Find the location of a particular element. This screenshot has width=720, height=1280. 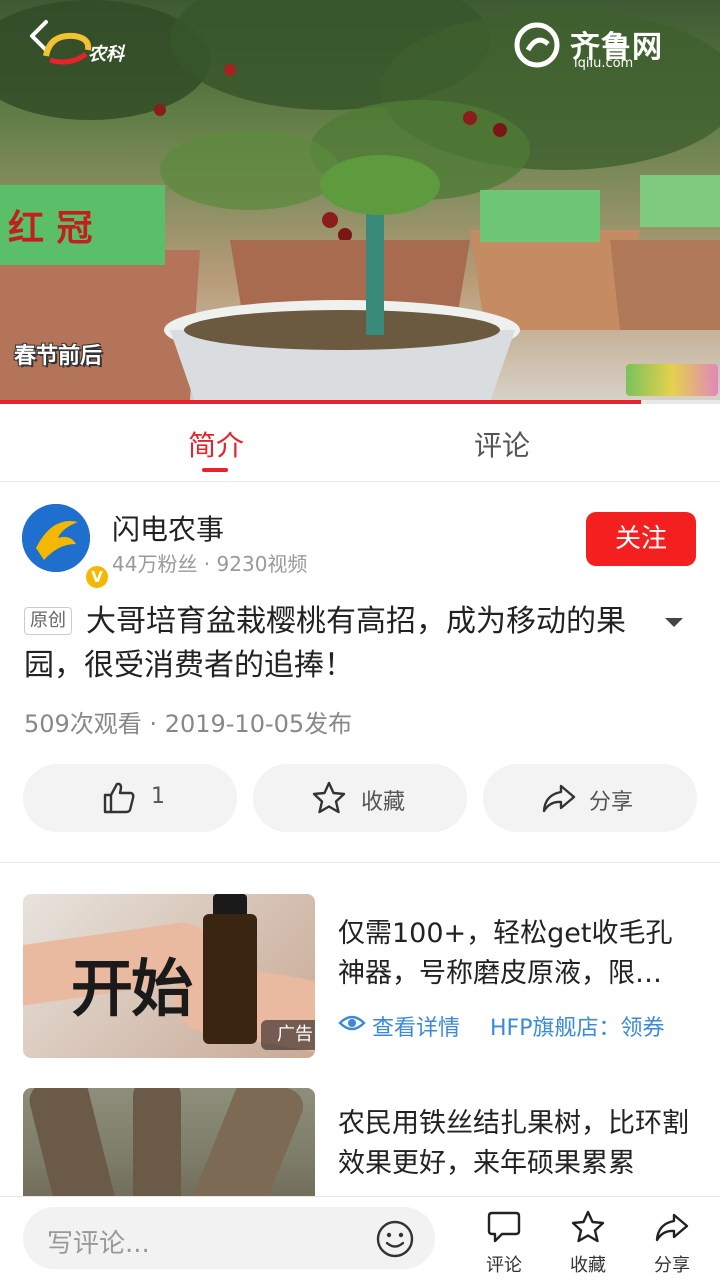

video-caption: 春节前后 is located at coordinates (58, 356).